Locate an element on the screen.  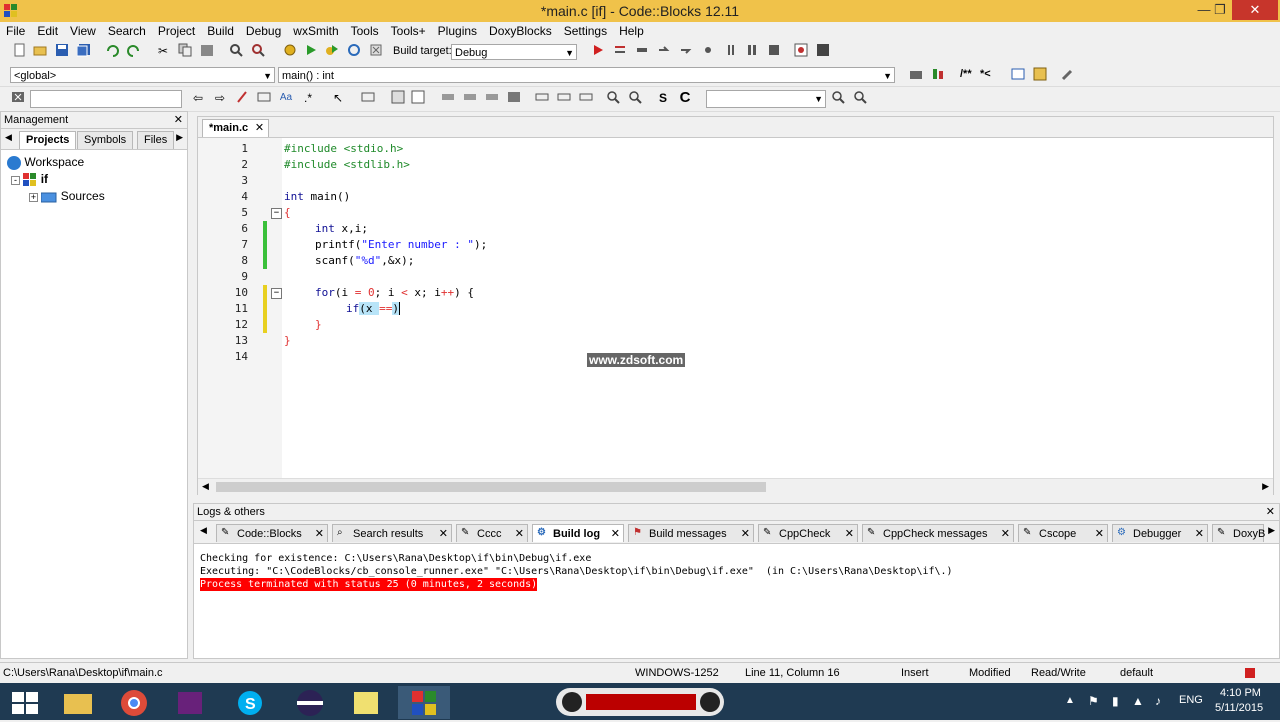
chrome-icon is located at coordinates (134, 702).